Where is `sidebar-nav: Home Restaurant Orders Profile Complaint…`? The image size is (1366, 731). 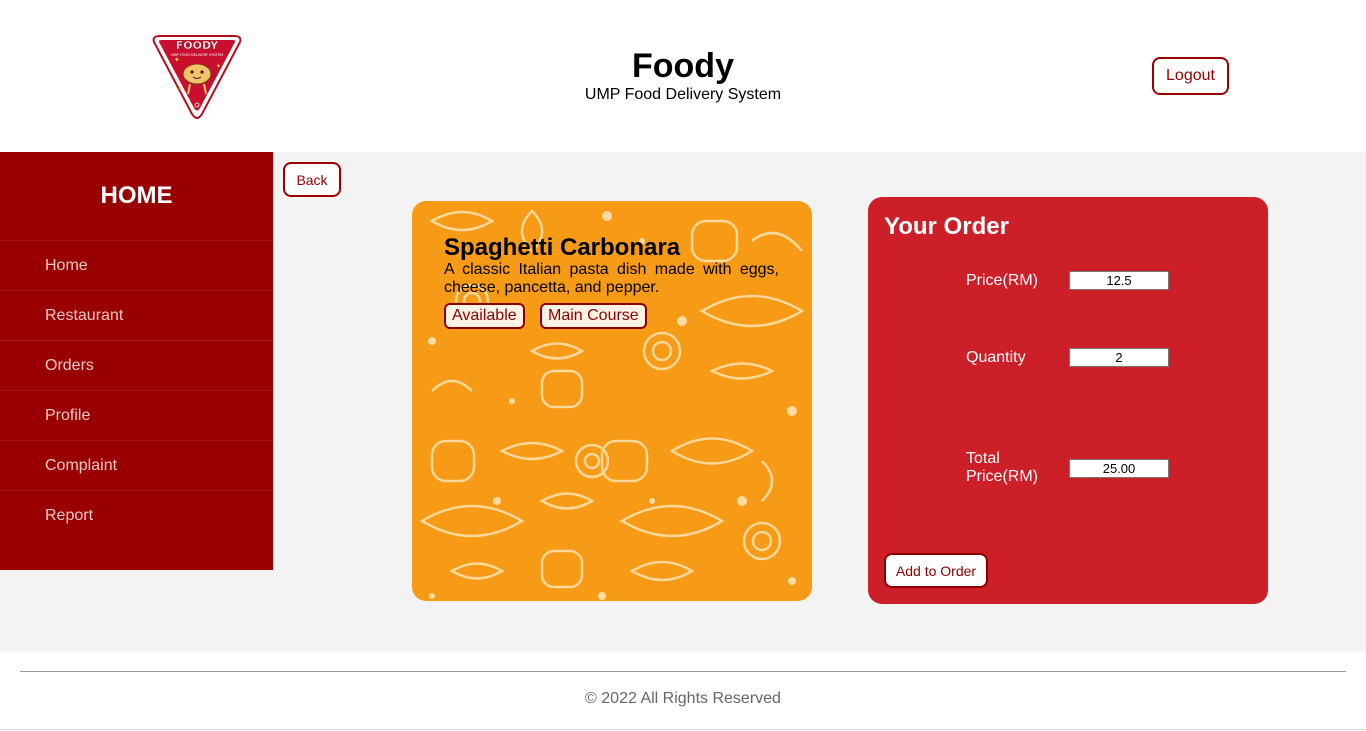
sidebar-nav: Home Restaurant Orders Profile Complaint… is located at coordinates (136, 390).